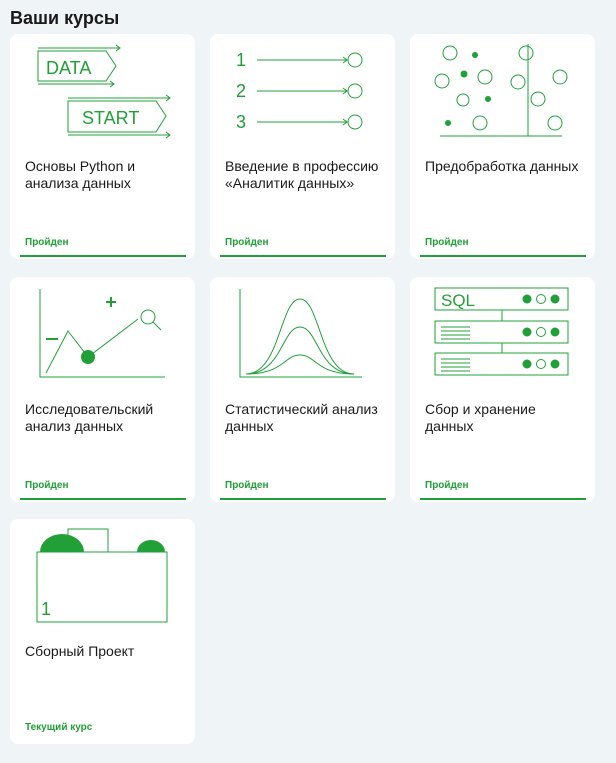 Image resolution: width=616 pixels, height=763 pixels. I want to click on course-title: Введение в профессию «Аналитик данных», so click(302, 174).